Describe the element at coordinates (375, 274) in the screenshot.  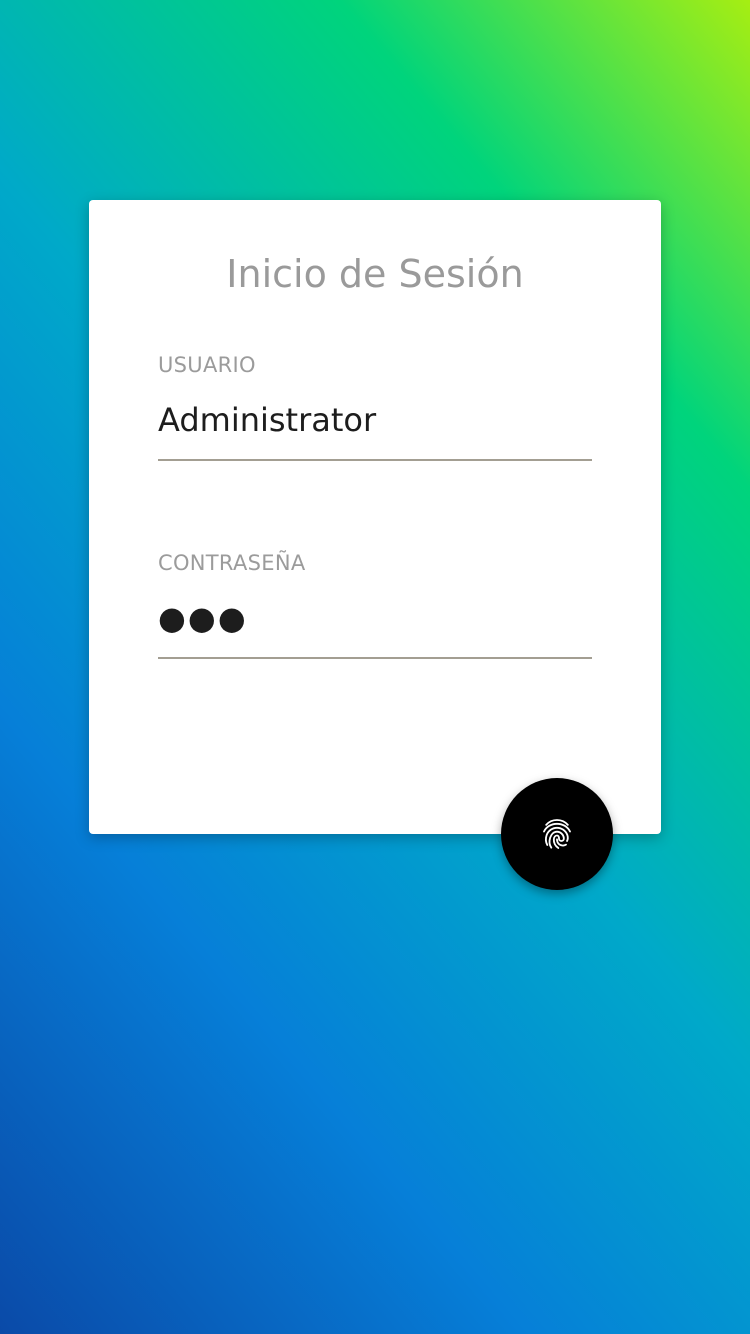
I see `page-title: Inicio de Sesión` at that location.